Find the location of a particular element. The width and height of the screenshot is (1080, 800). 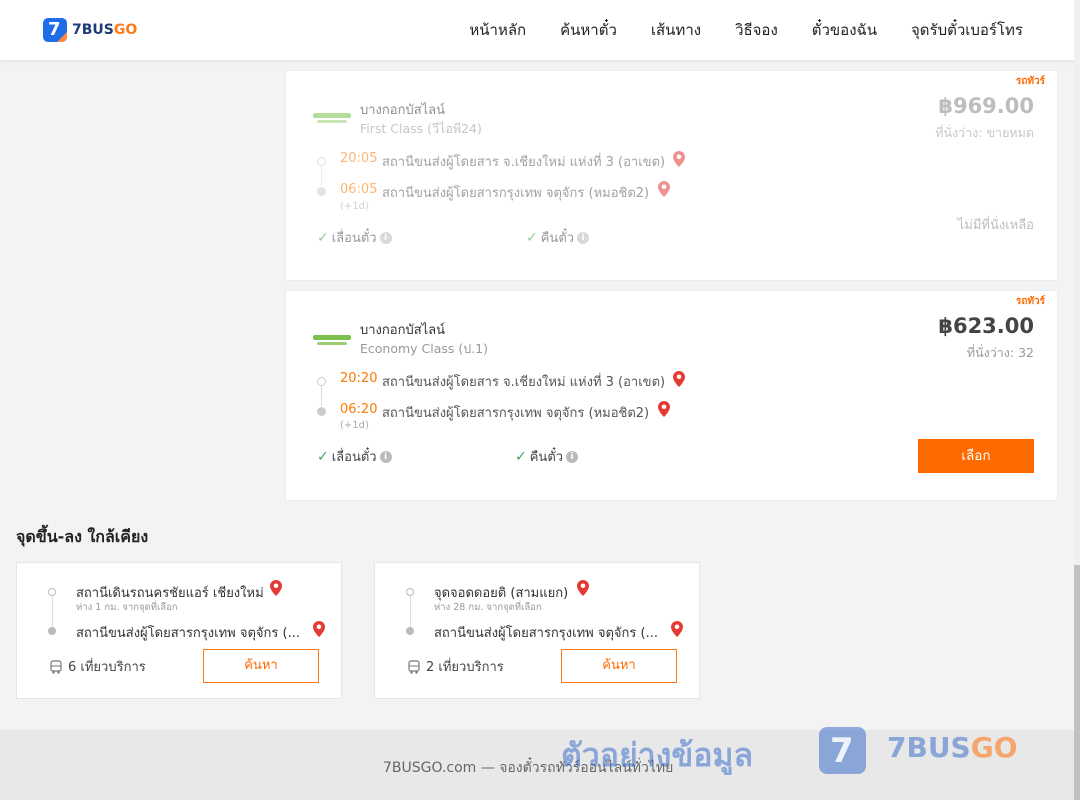

nearby-trip-count: 2 เที่ยวบริการ is located at coordinates (455, 666).